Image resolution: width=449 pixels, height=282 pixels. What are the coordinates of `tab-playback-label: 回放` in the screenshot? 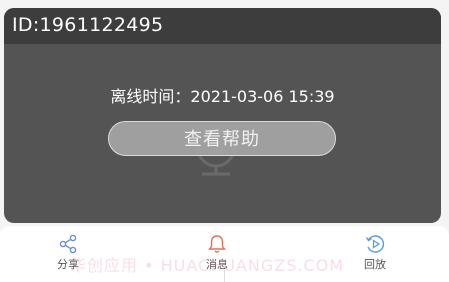 It's located at (375, 264).